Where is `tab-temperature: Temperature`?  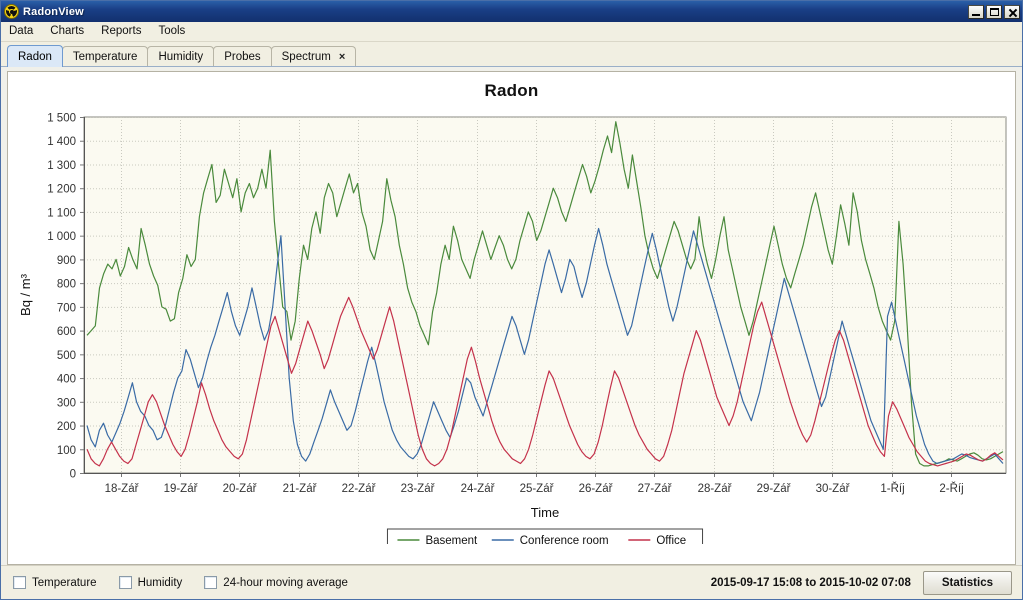
tab-temperature: Temperature is located at coordinates (105, 56).